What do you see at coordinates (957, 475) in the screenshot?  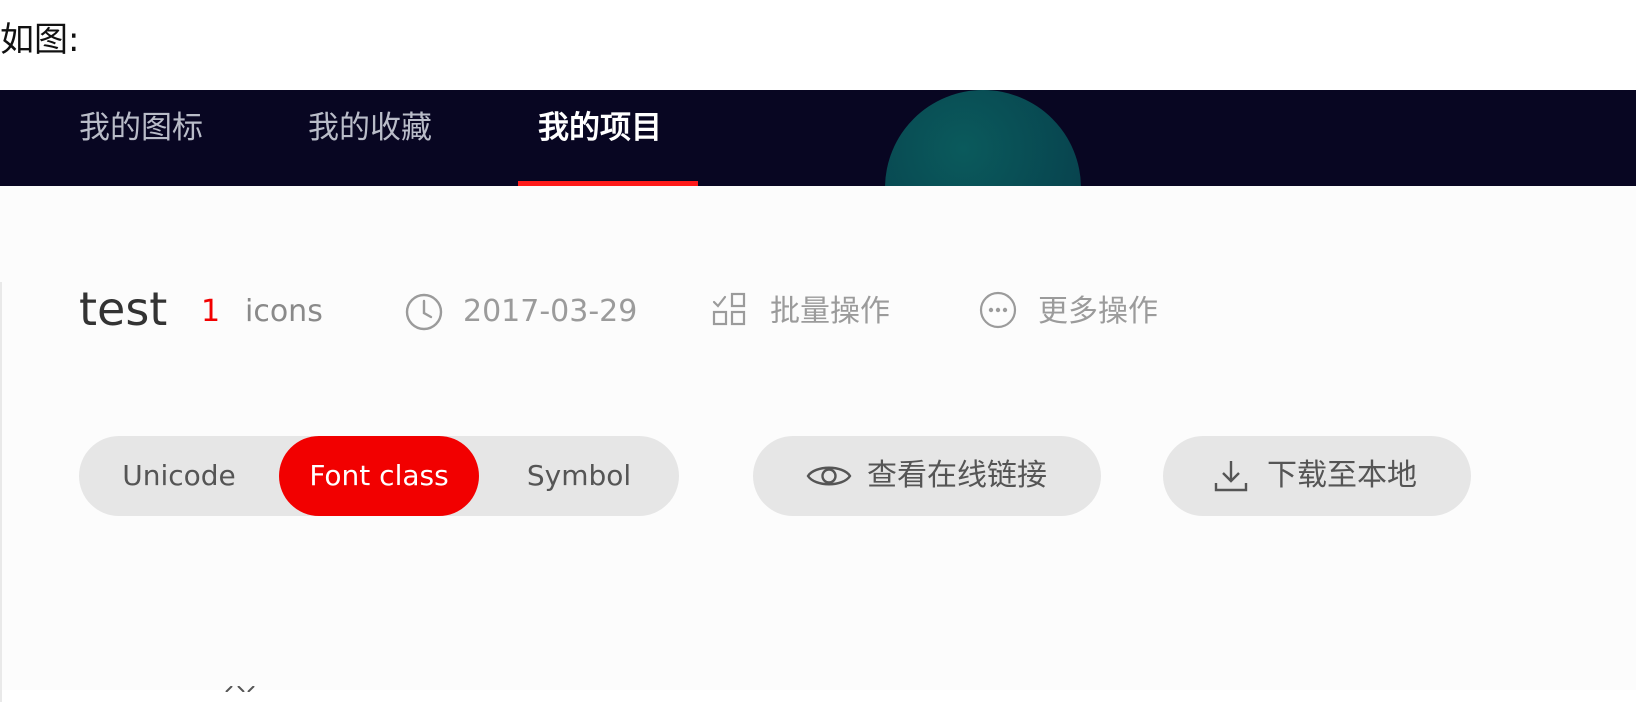 I see `view-online-link-label: 查看在线链接` at bounding box center [957, 475].